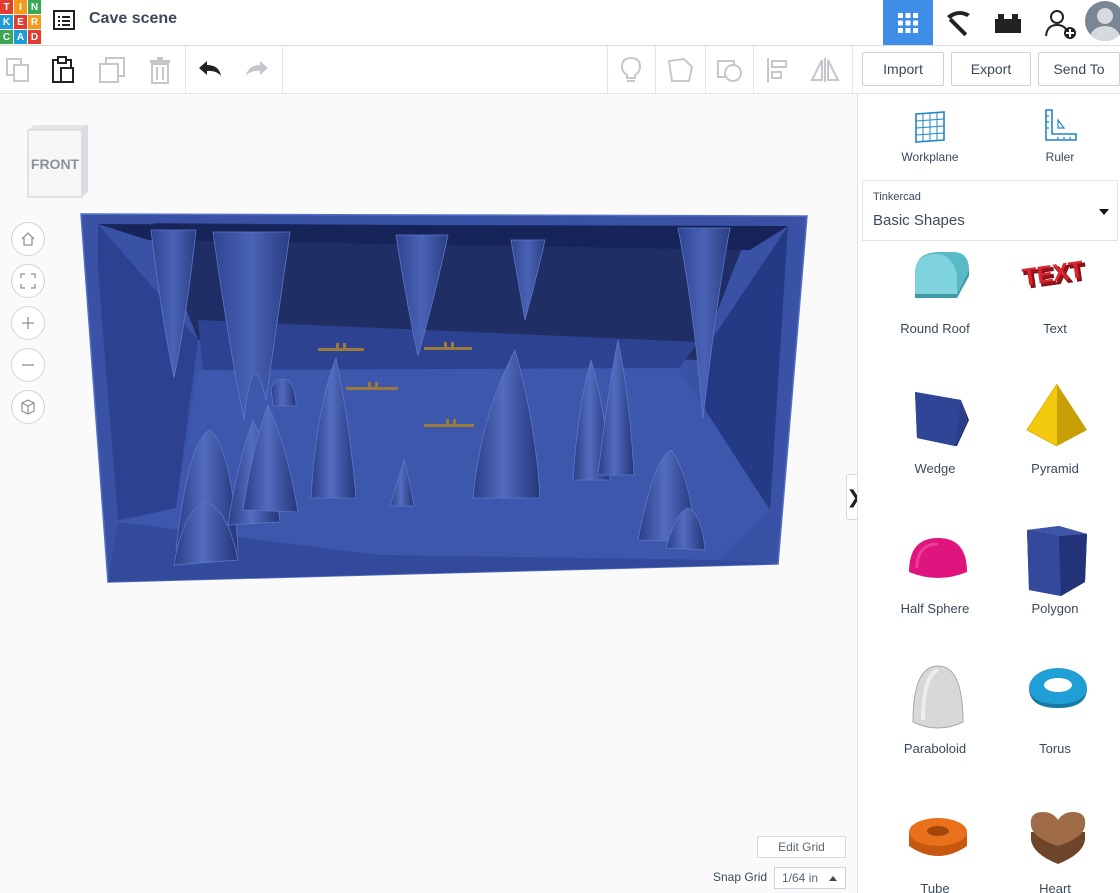 The image size is (1120, 893). What do you see at coordinates (6, 37) in the screenshot?
I see `logo-letter: C` at bounding box center [6, 37].